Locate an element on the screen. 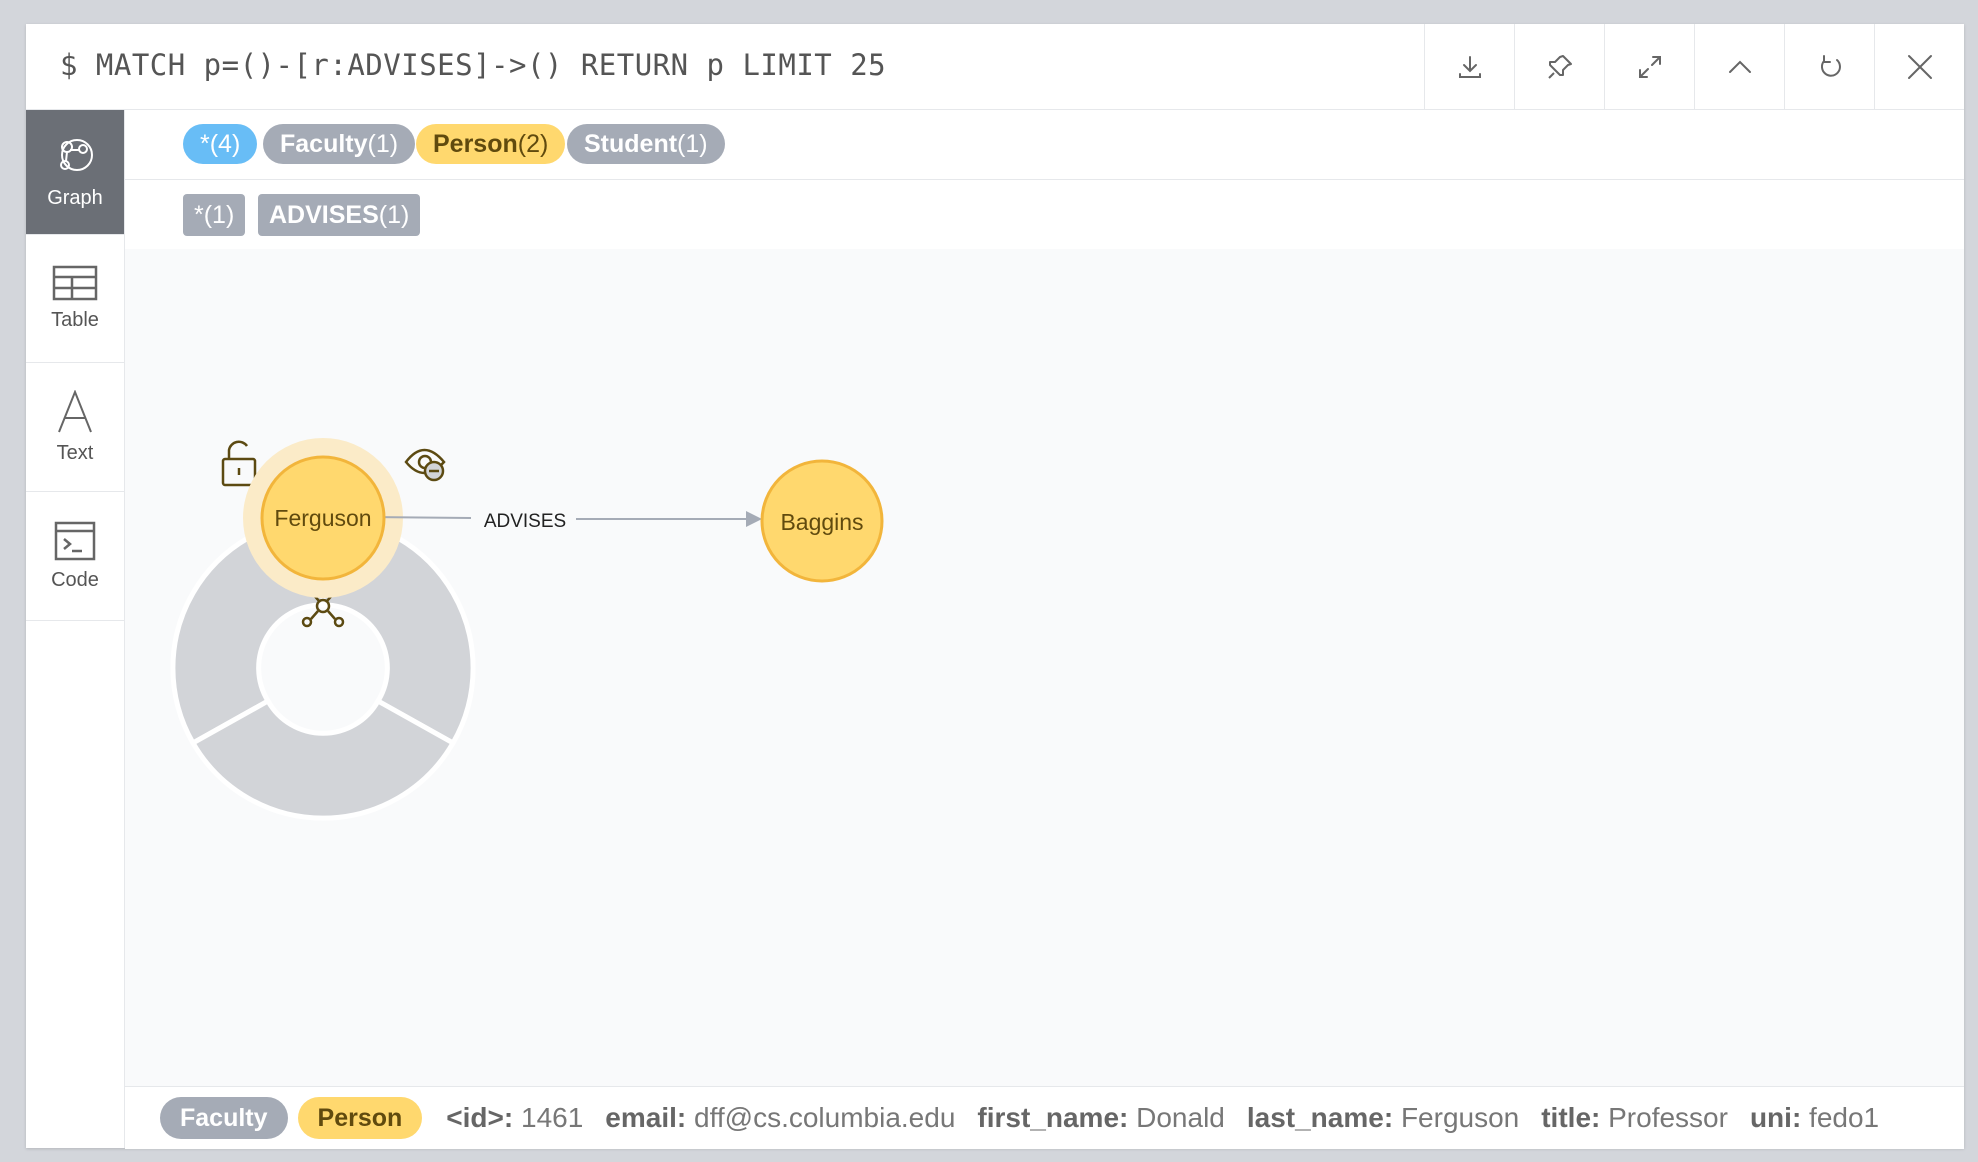 The height and width of the screenshot is (1162, 1978). footer-label-faculty: Faculty is located at coordinates (224, 1118).